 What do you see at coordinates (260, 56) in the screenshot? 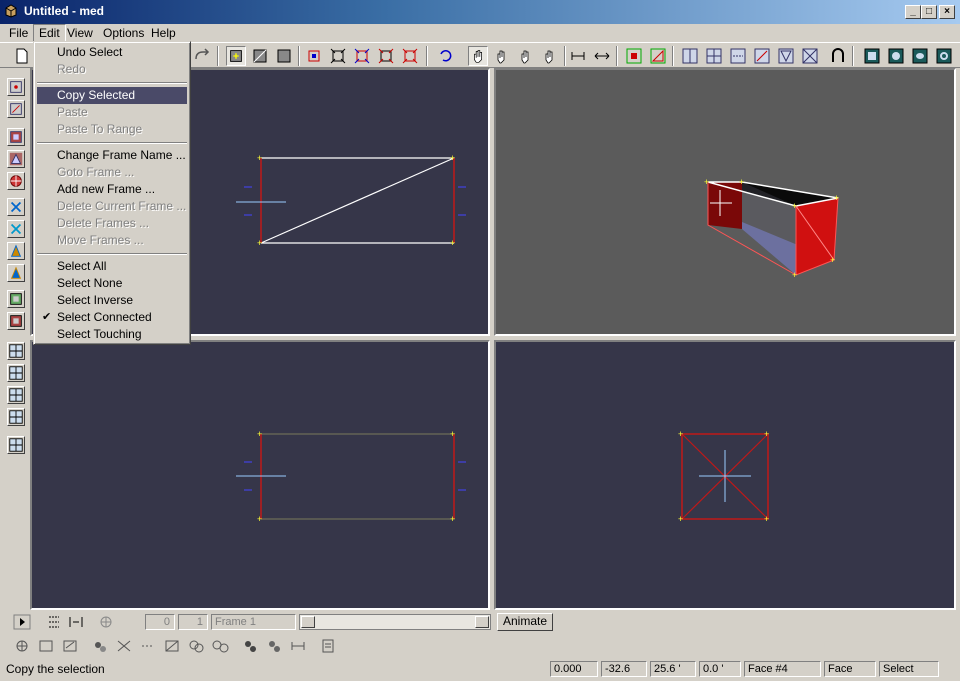
I see `select-edge-icon` at bounding box center [260, 56].